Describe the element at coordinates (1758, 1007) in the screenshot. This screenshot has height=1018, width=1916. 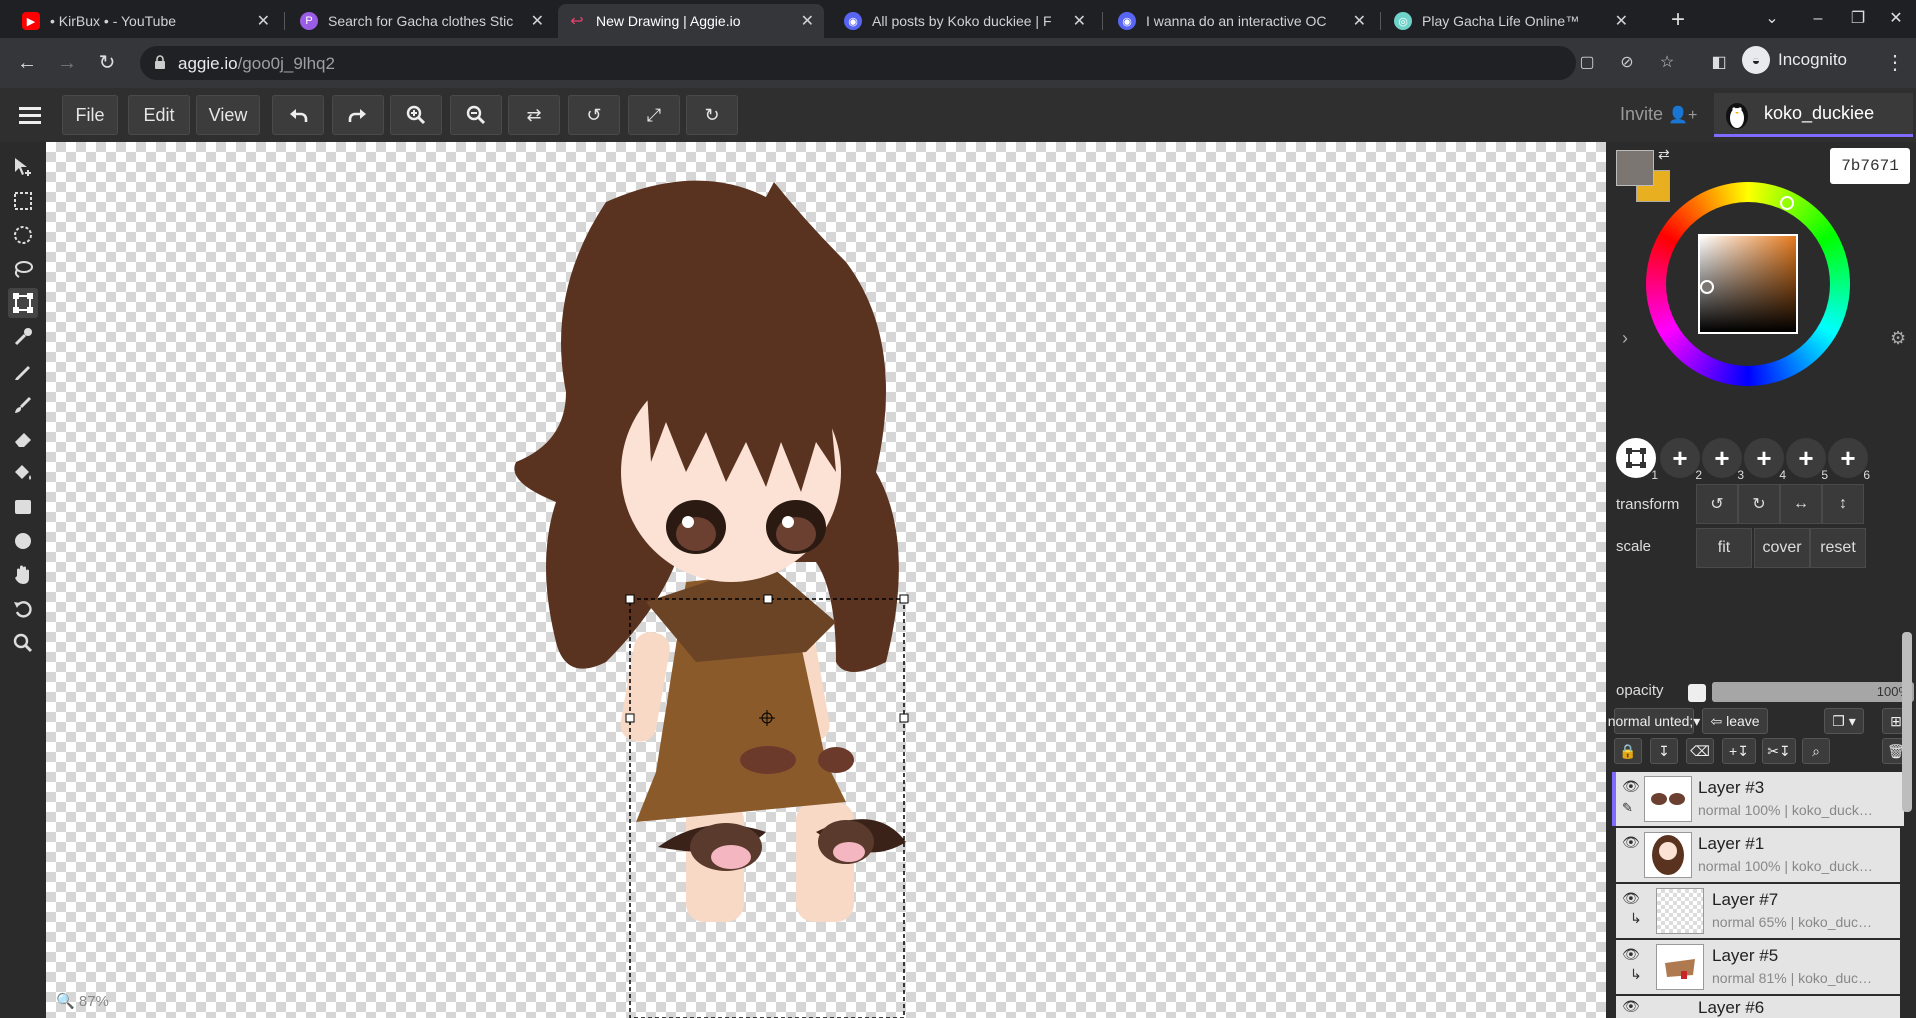
I see `layer-item-6: 👁 Layer #6` at that location.